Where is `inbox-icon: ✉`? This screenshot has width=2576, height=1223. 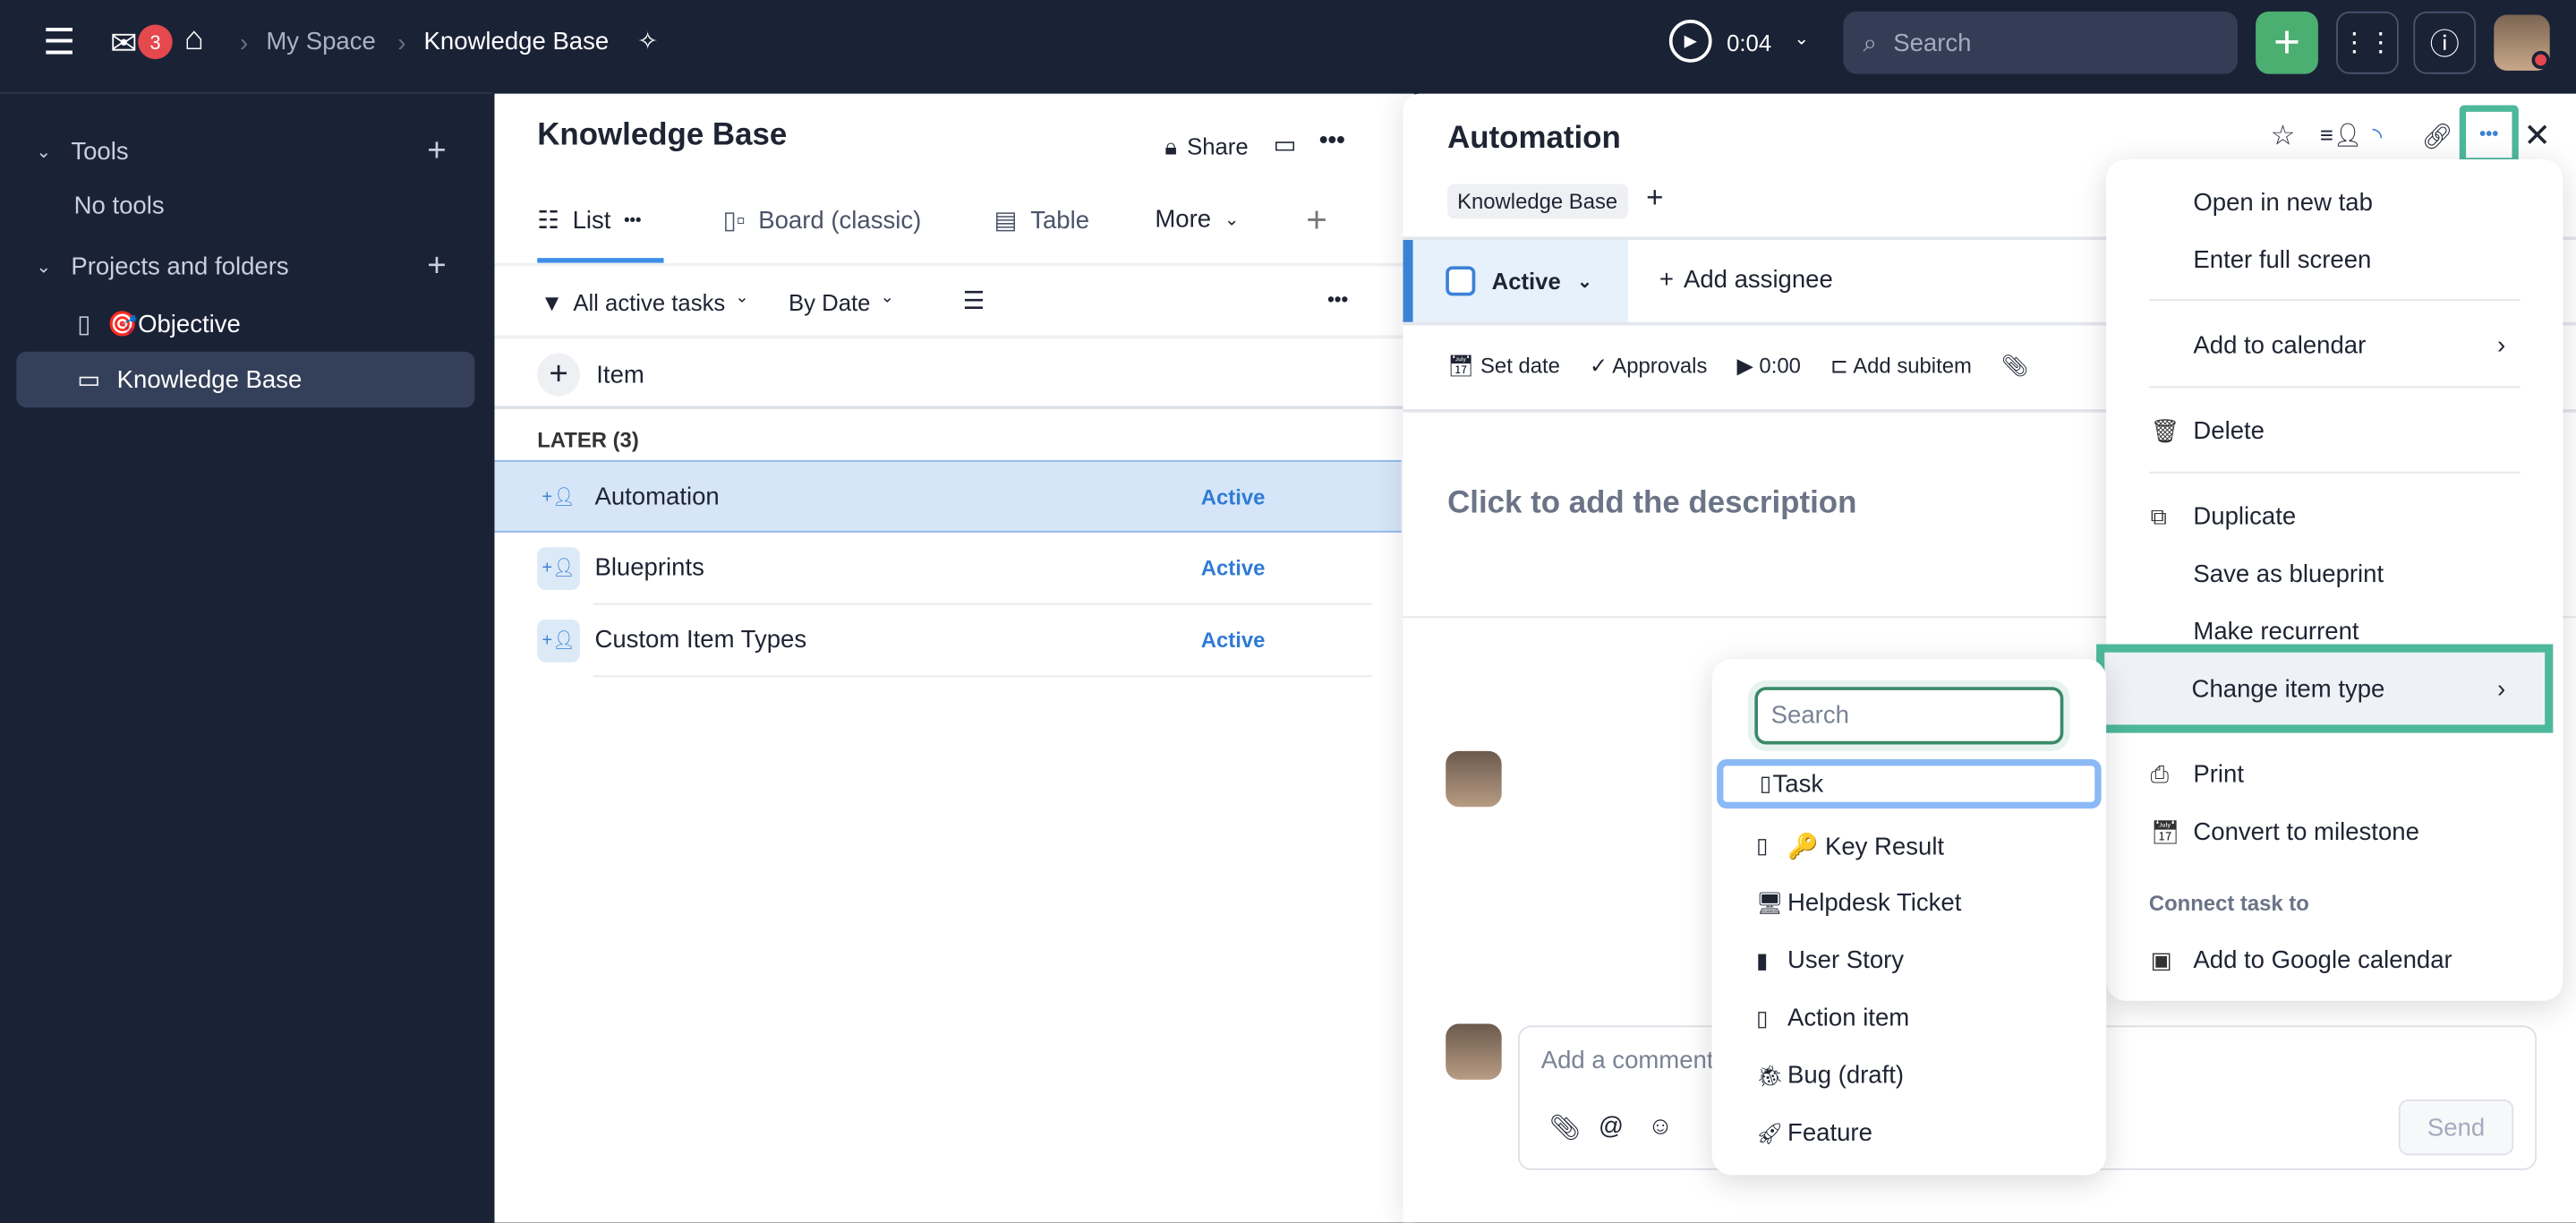 inbox-icon: ✉ is located at coordinates (124, 43).